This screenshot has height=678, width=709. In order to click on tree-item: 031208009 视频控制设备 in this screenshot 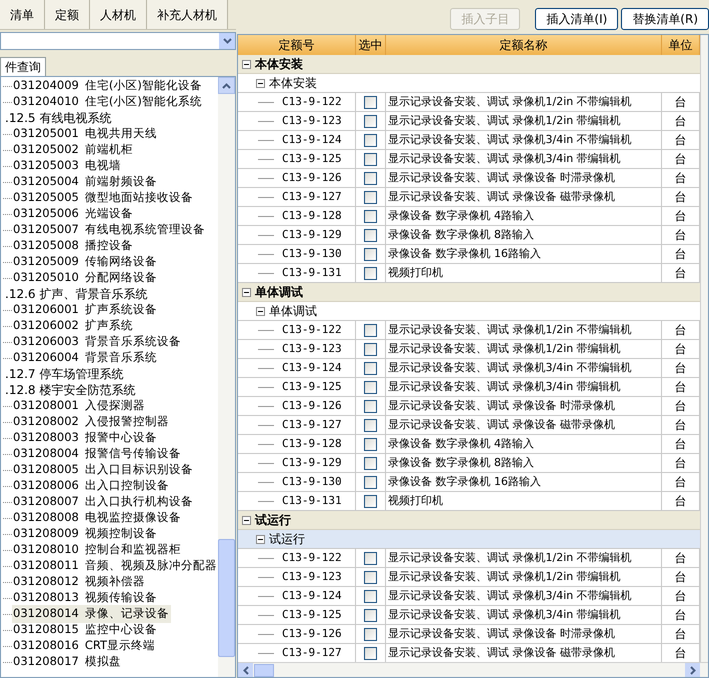, I will do `click(85, 534)`.